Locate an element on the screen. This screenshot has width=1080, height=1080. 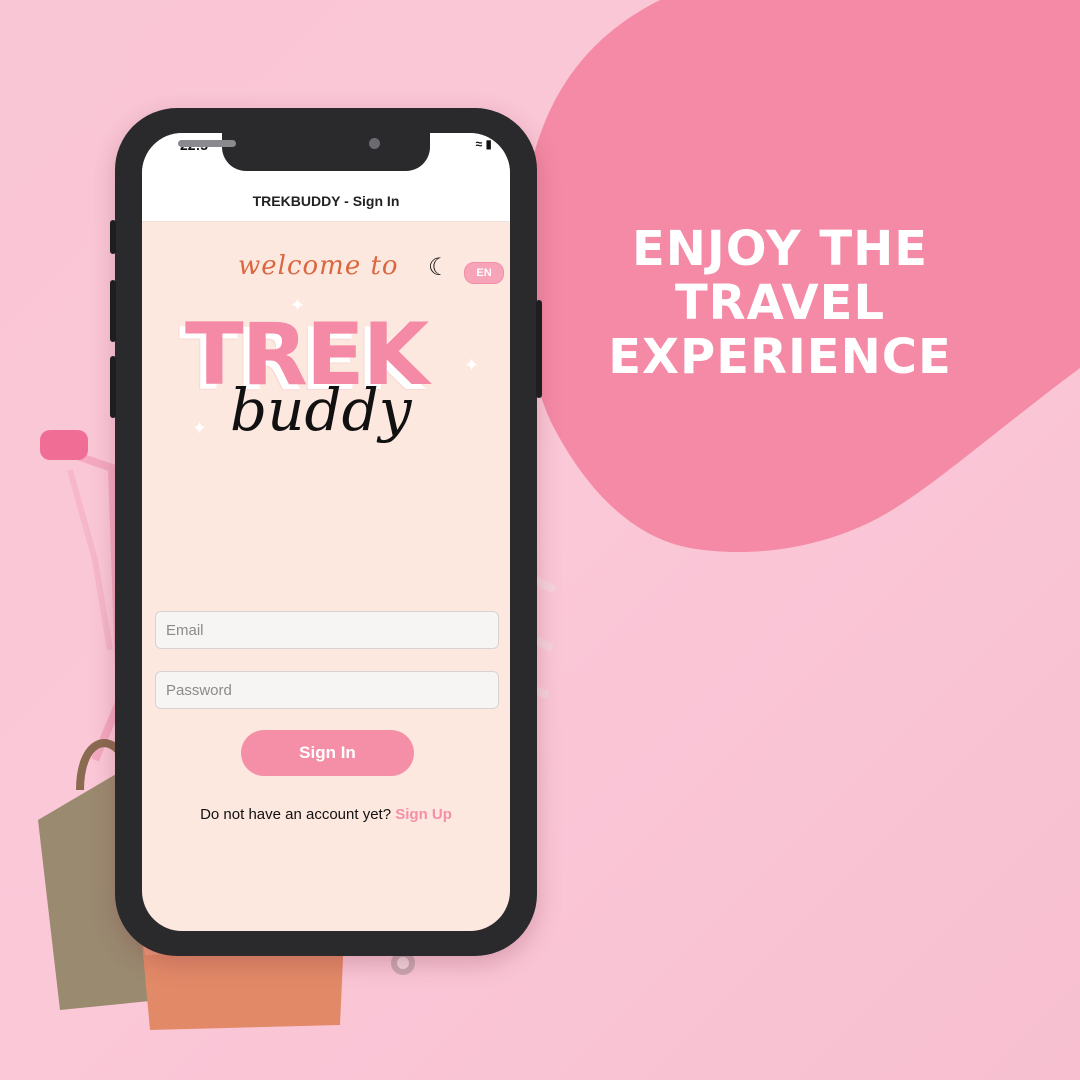
password-field is located at coordinates (332, 690).